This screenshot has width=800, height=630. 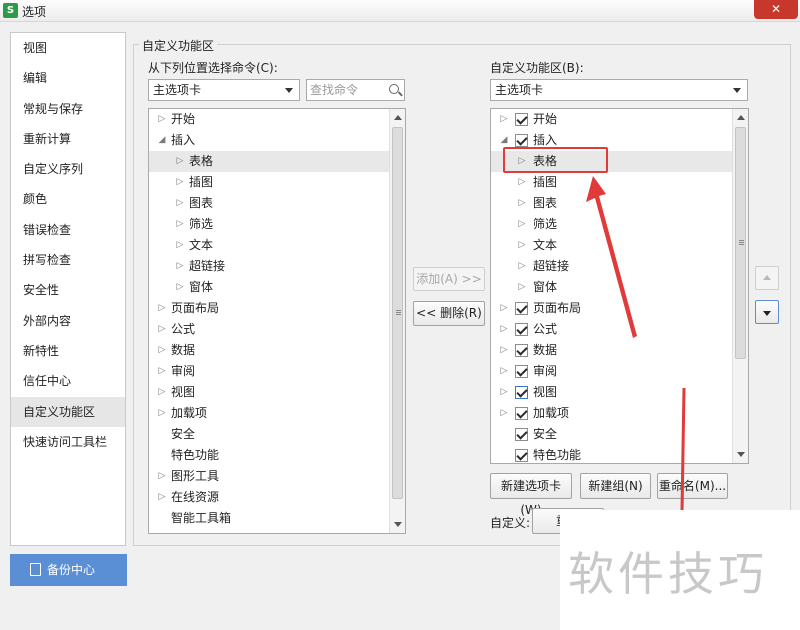 What do you see at coordinates (611, 257) in the screenshot?
I see `annotation-arrow-icon` at bounding box center [611, 257].